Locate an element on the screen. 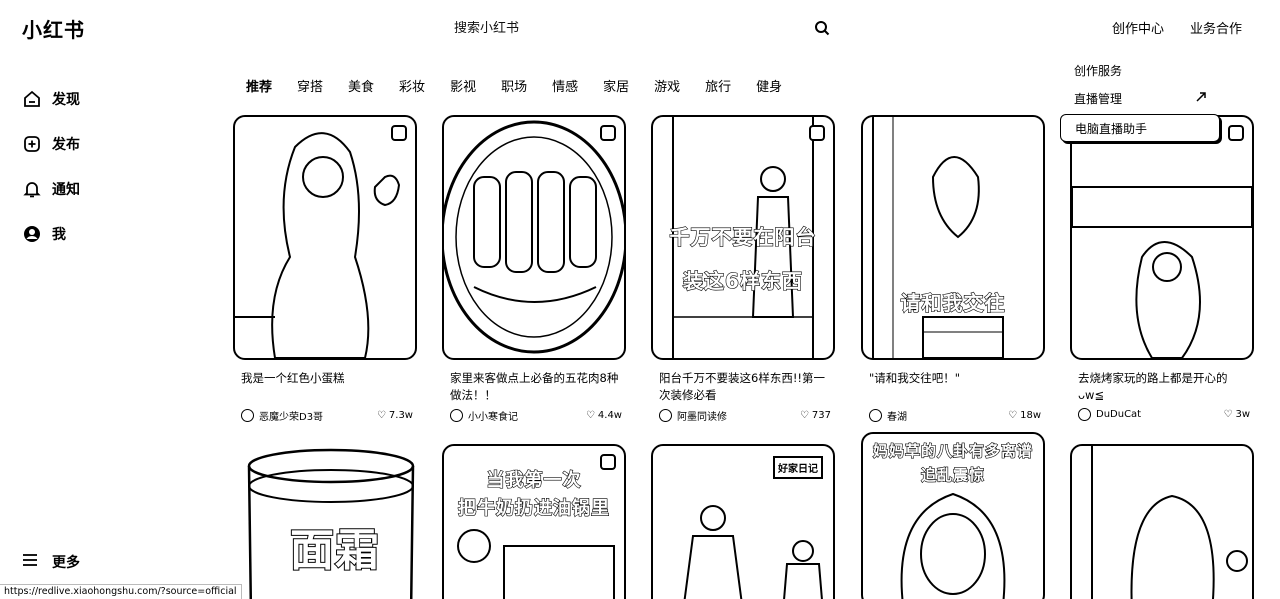 This screenshot has width=1280, height=599. author-name: 小小寒食记 is located at coordinates (493, 417).